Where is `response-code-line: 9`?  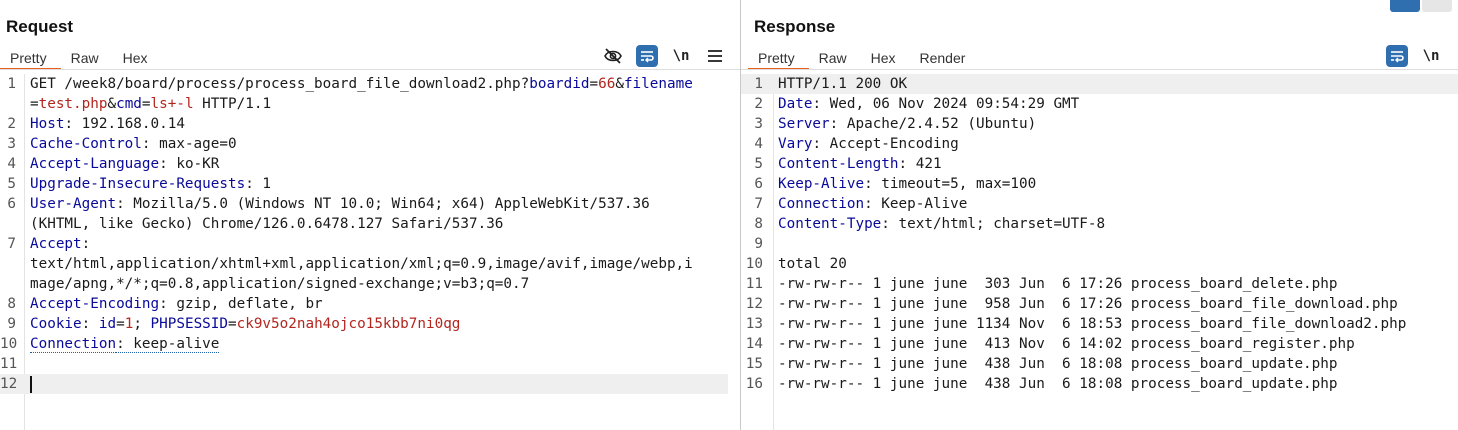
response-code-line: 9 is located at coordinates (1099, 244).